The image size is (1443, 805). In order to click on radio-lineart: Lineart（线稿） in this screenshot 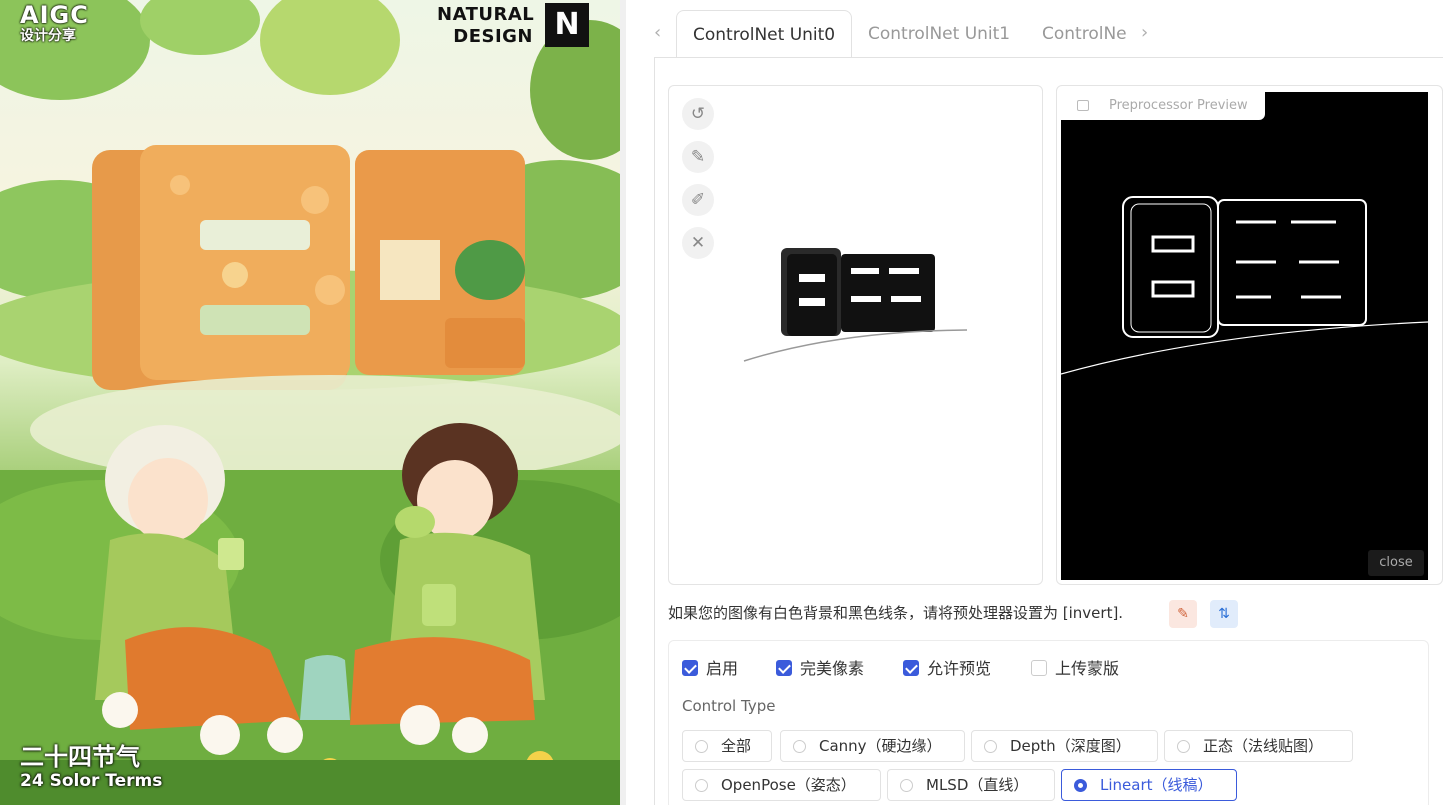, I will do `click(1149, 785)`.